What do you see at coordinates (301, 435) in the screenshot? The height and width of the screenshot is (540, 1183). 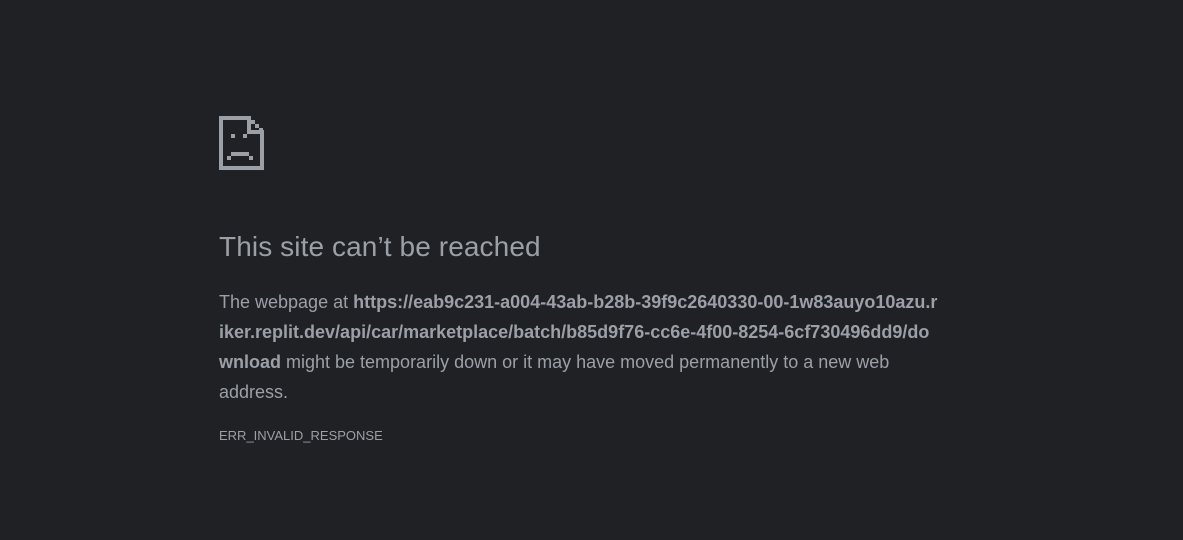 I see `error-code: ERR_INVALID_RESPONSE` at bounding box center [301, 435].